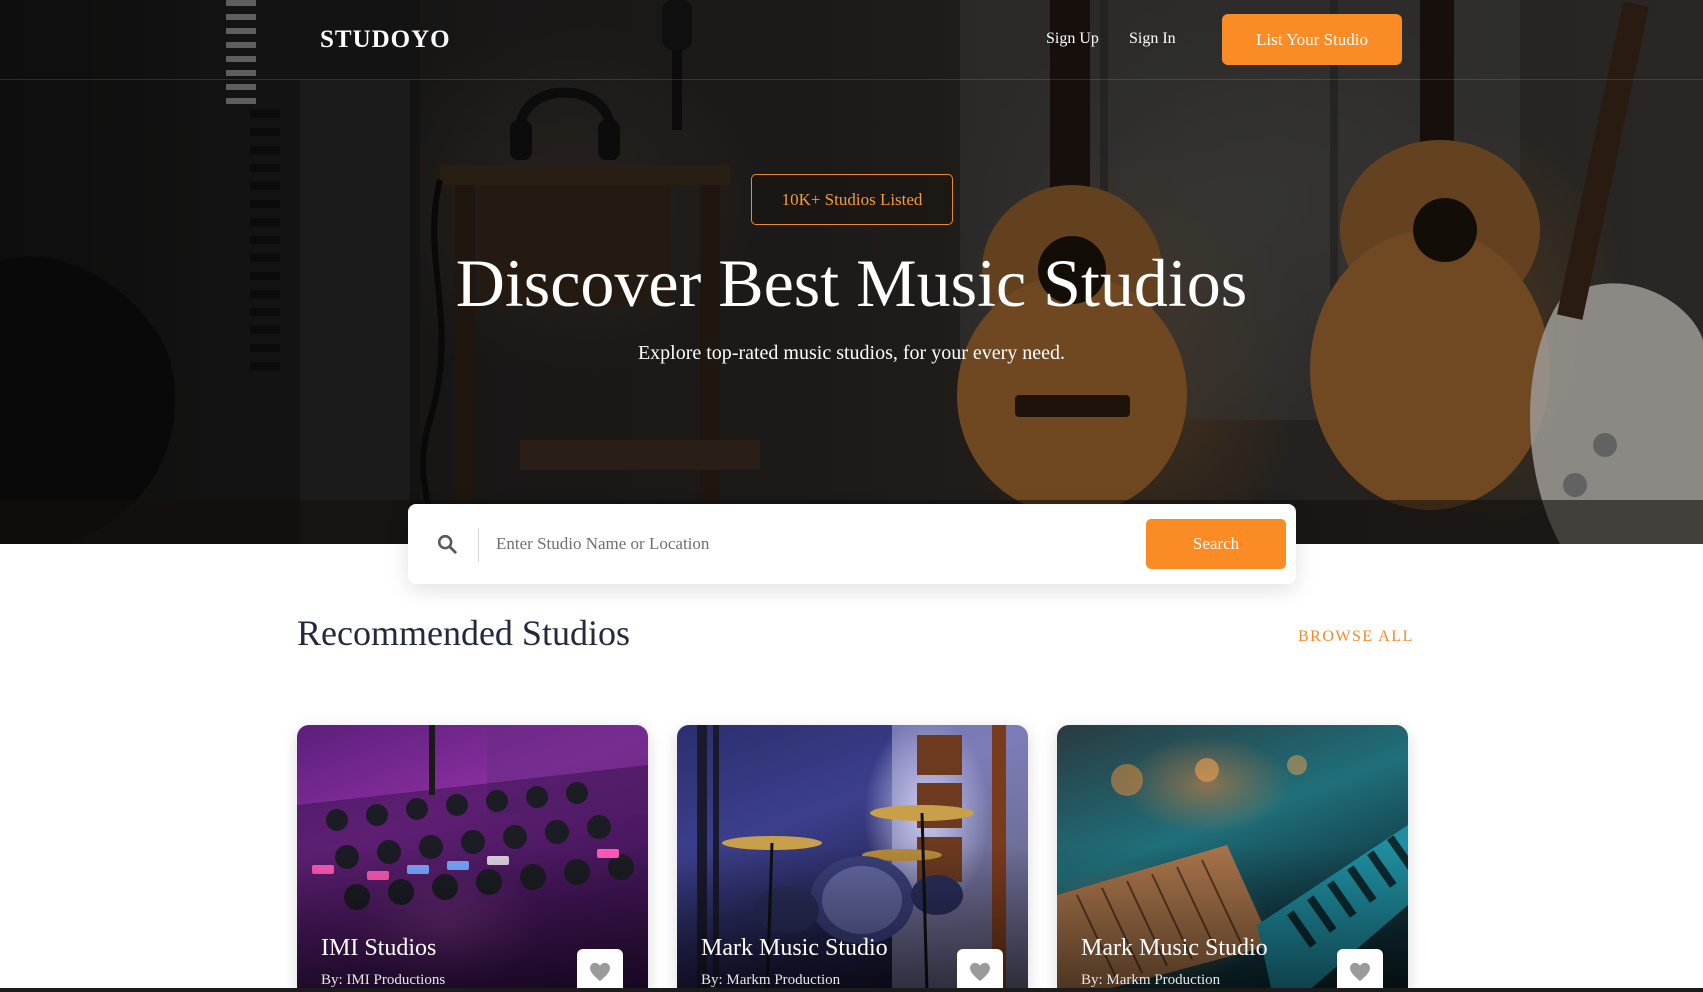 This screenshot has height=992, width=1703. I want to click on search-input, so click(816, 544).